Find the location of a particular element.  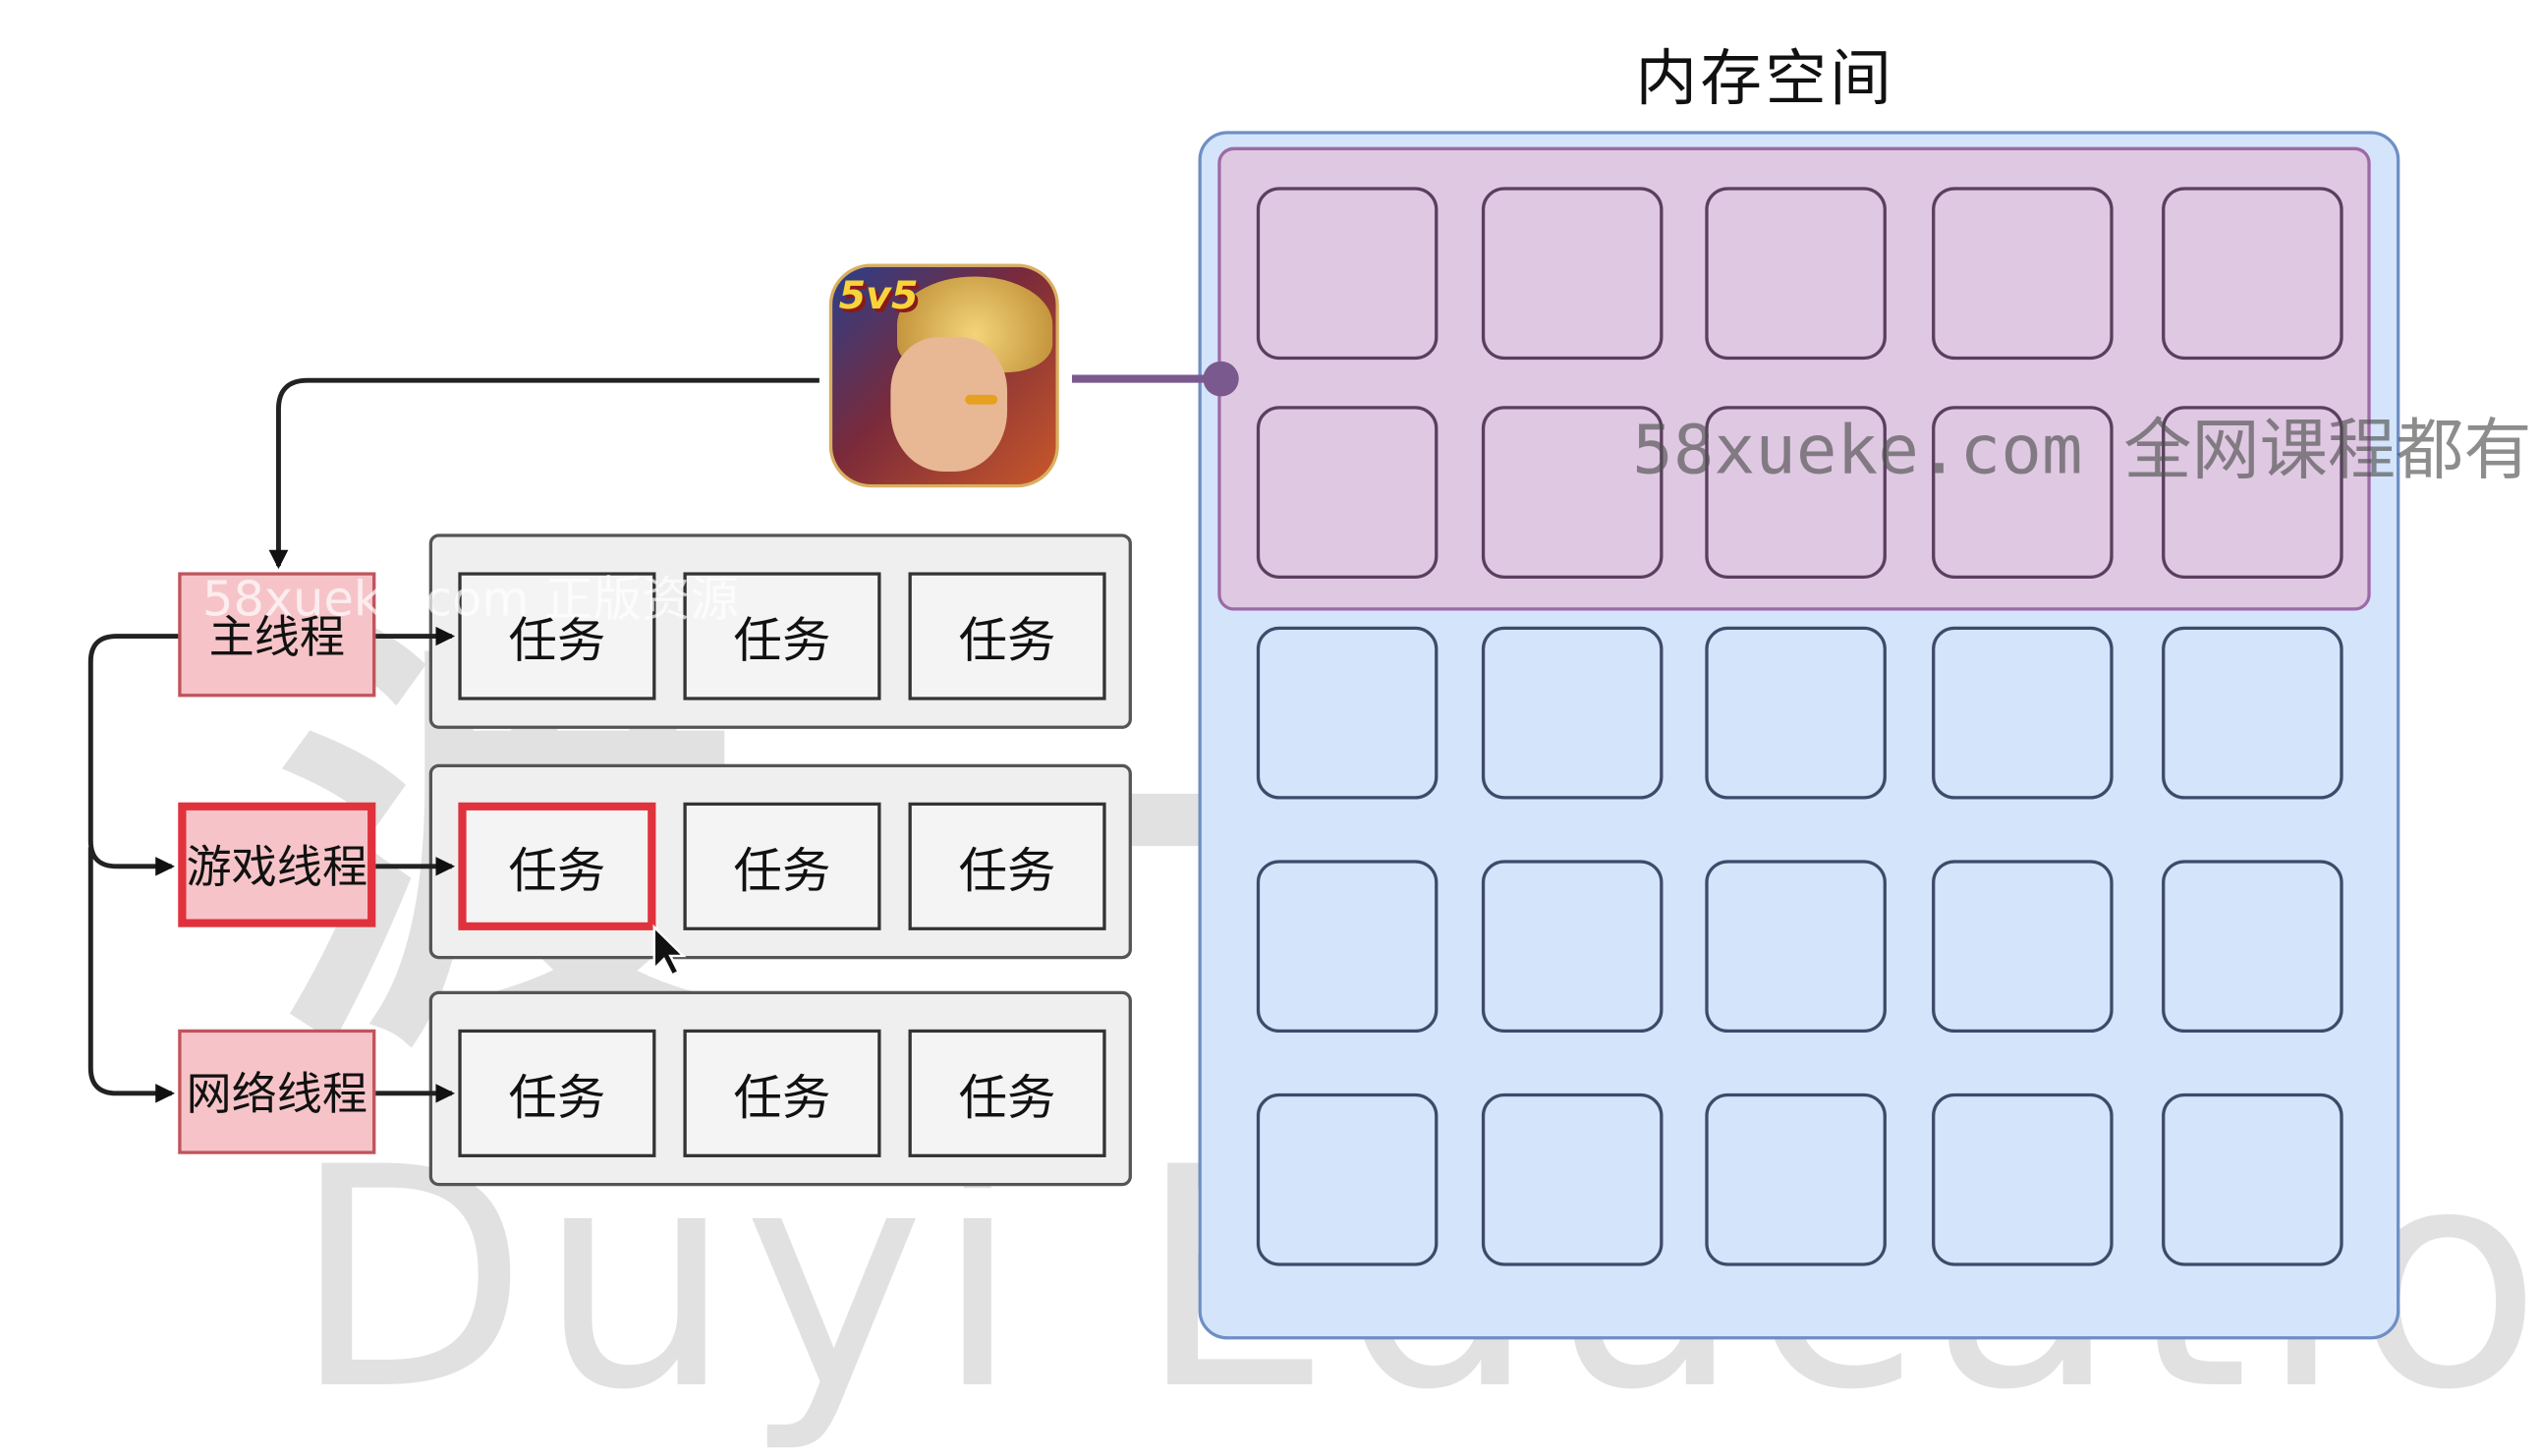

icon-to-main-thread-arrow is located at coordinates (543, 473).